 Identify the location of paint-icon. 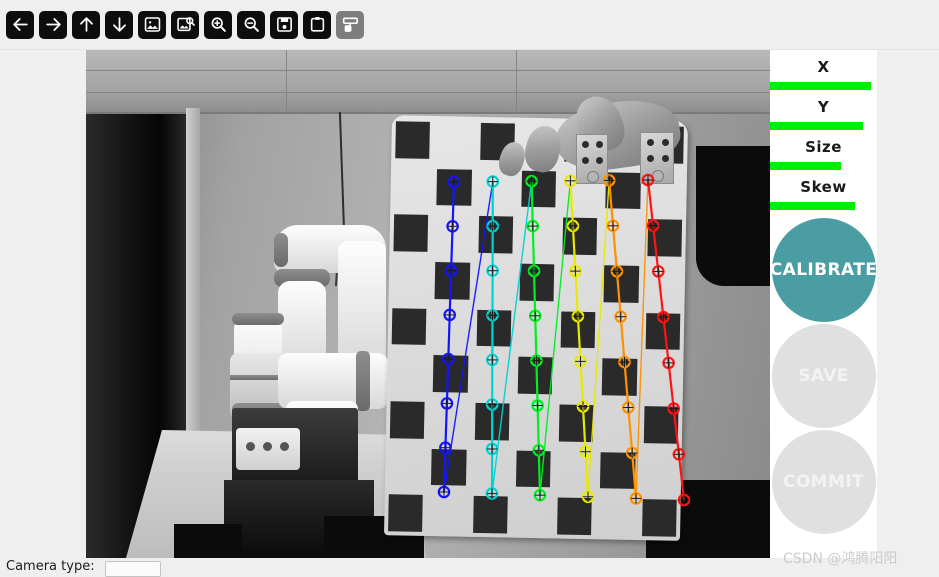
(350, 24).